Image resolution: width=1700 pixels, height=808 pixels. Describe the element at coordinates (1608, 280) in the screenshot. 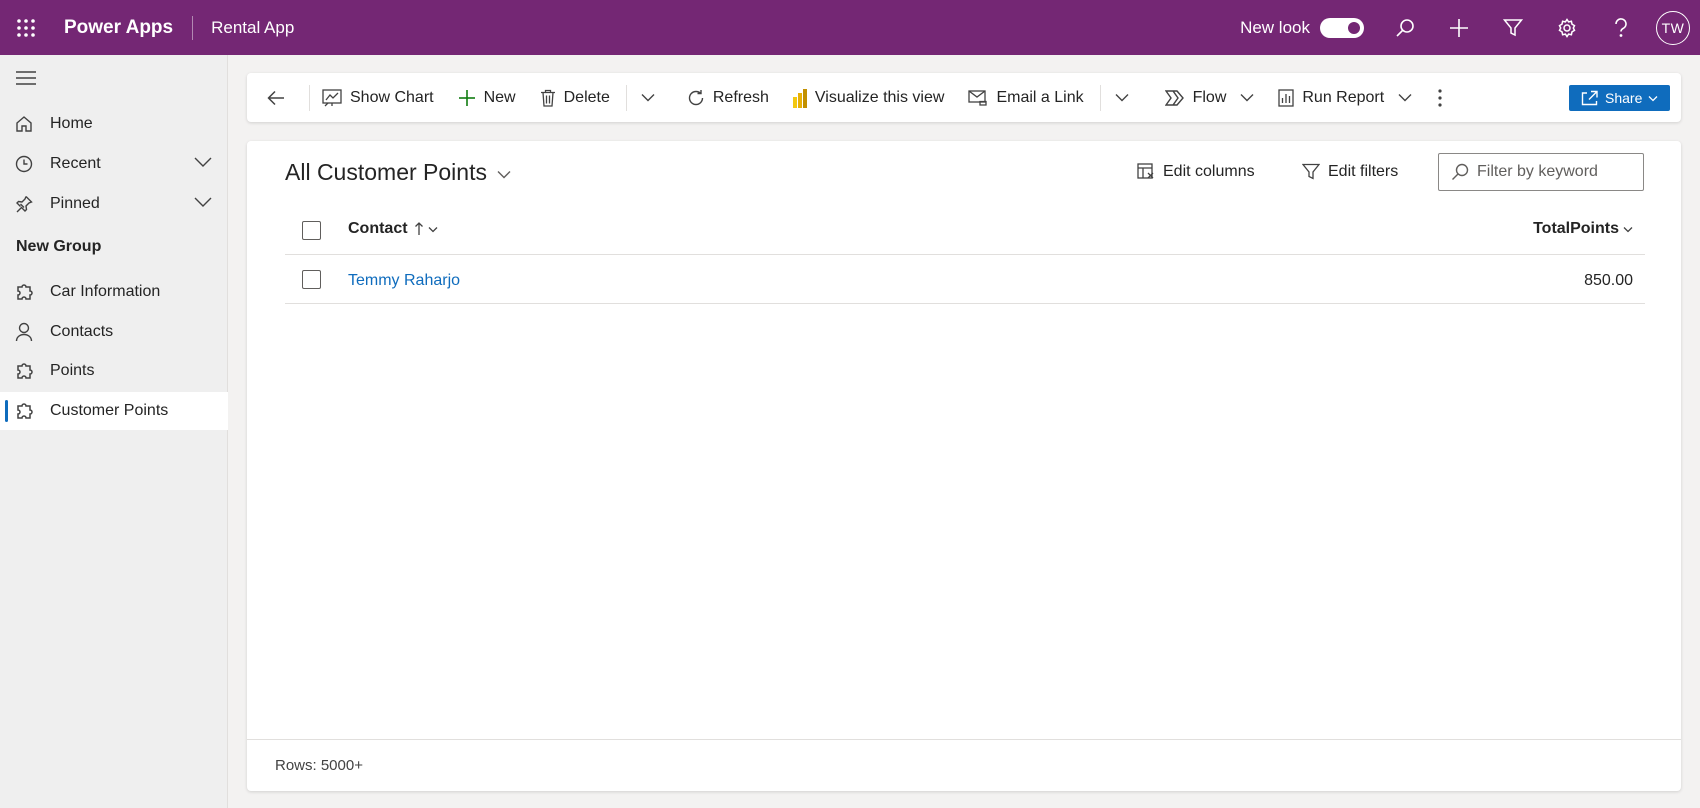

I see `totalpoints-cell: 850.00` at that location.